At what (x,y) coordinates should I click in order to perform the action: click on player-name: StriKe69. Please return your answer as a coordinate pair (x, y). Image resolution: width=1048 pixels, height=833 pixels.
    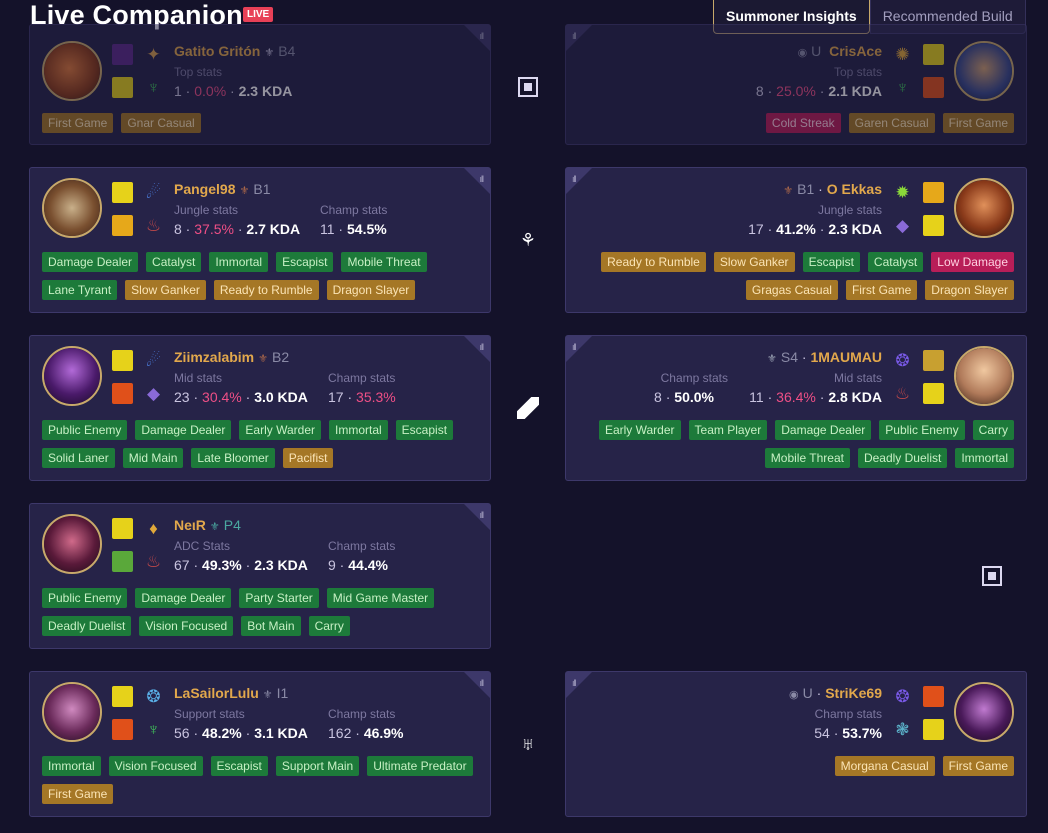
    Looking at the image, I should click on (853, 693).